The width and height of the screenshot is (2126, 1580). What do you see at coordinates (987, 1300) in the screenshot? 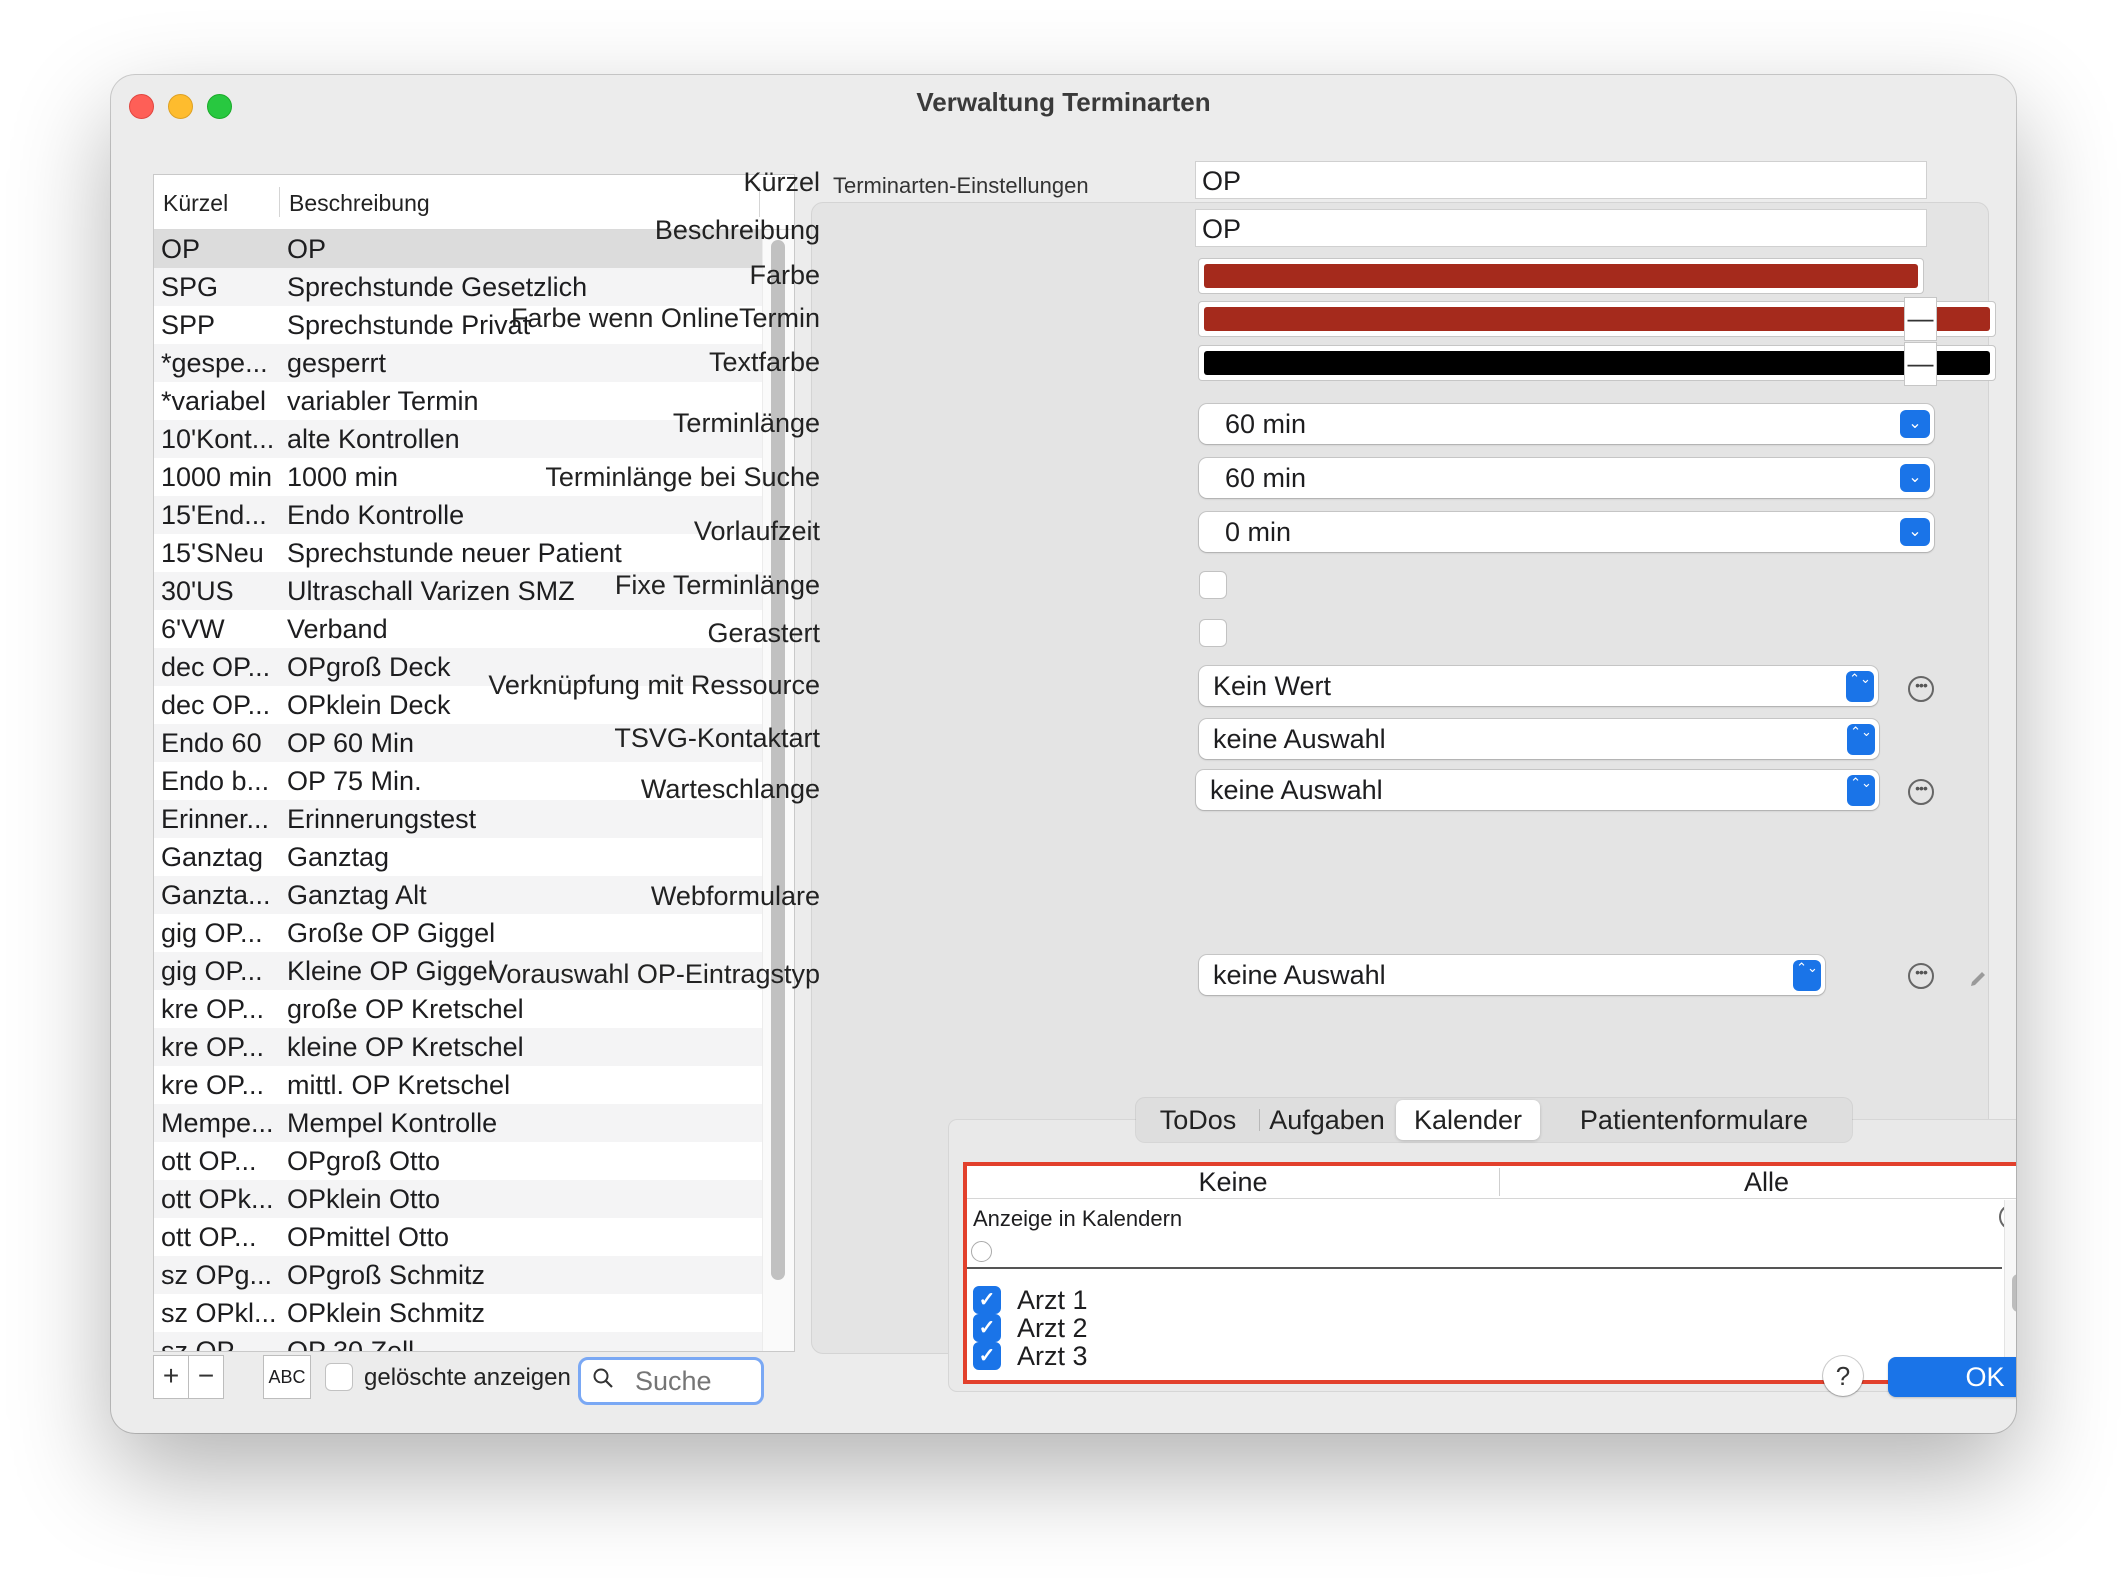
I see `arzt-1-checkbox: ✓` at bounding box center [987, 1300].